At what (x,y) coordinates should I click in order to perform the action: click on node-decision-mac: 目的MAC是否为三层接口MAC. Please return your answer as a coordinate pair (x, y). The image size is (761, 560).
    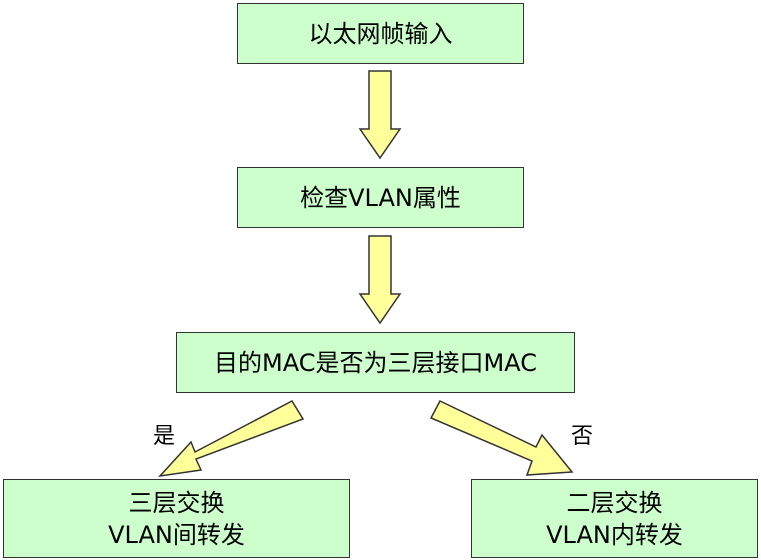
    Looking at the image, I should click on (375, 362).